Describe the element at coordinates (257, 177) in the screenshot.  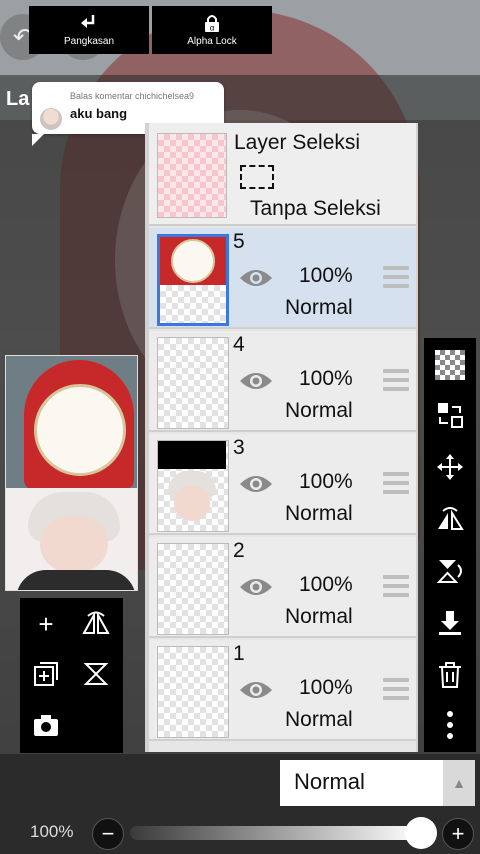
I see `selection-marquee-icon` at that location.